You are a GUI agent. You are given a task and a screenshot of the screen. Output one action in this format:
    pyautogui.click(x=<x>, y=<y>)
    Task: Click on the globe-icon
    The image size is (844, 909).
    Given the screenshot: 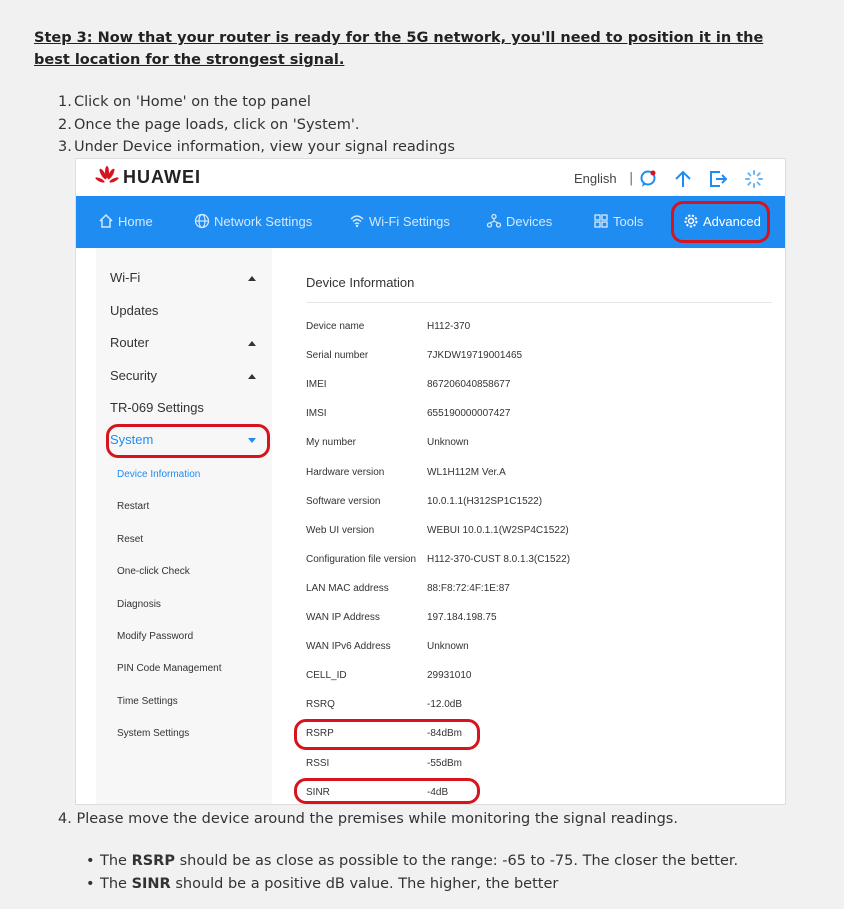 What is the action you would take?
    pyautogui.click(x=202, y=221)
    